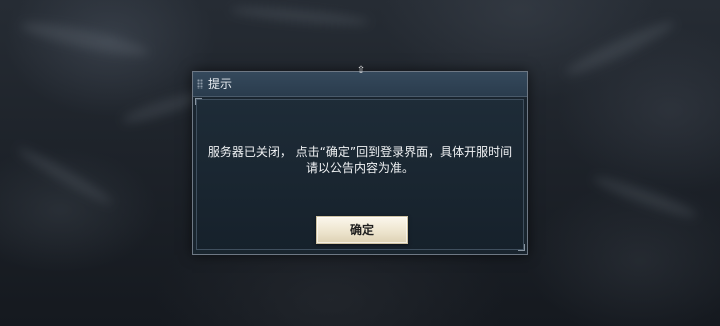  I want to click on message-line-1: 服务器已关闭， 点击“确定”回到登录界面，具体开服时间, so click(360, 152).